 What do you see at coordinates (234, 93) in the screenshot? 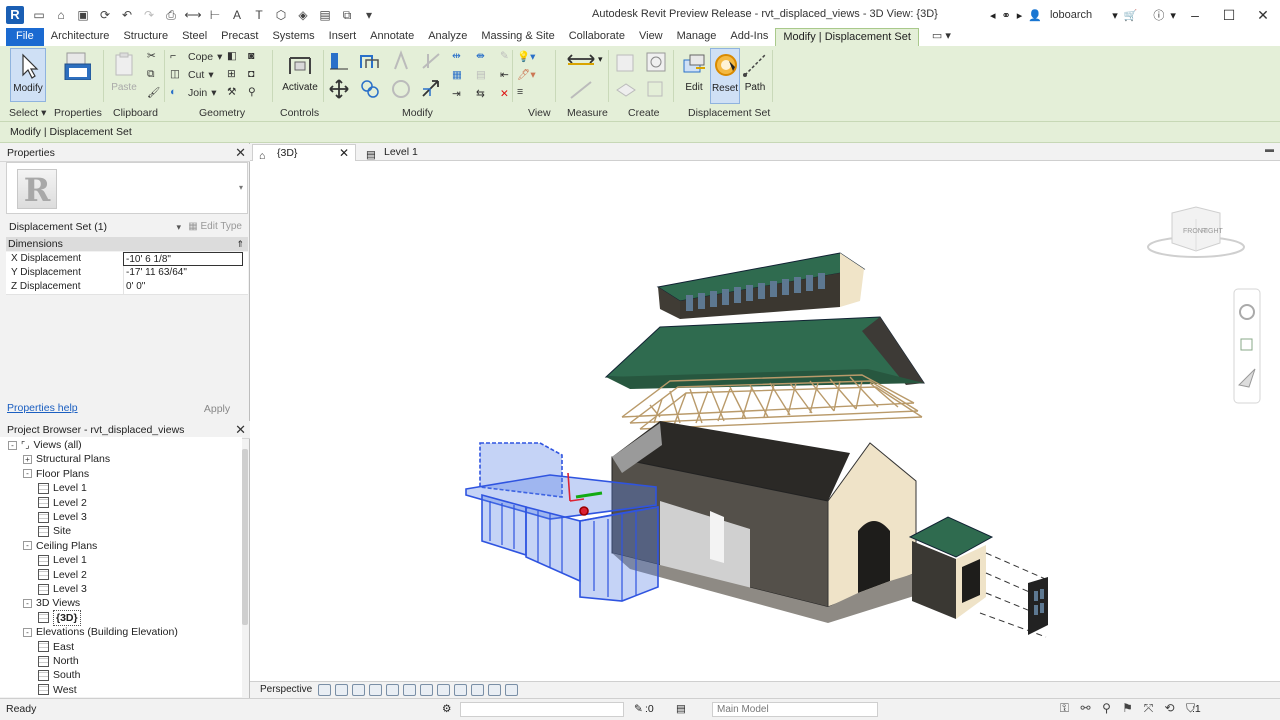
I see `demolish-icon: ⚒` at bounding box center [234, 93].